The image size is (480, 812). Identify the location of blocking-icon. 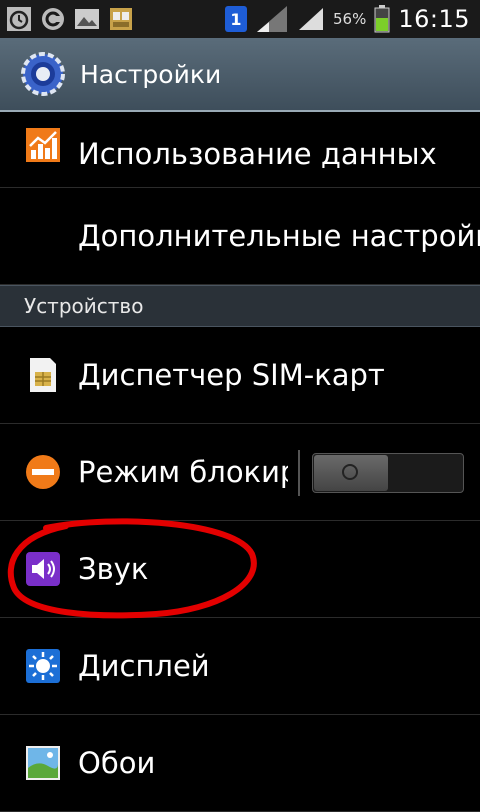
(43, 472).